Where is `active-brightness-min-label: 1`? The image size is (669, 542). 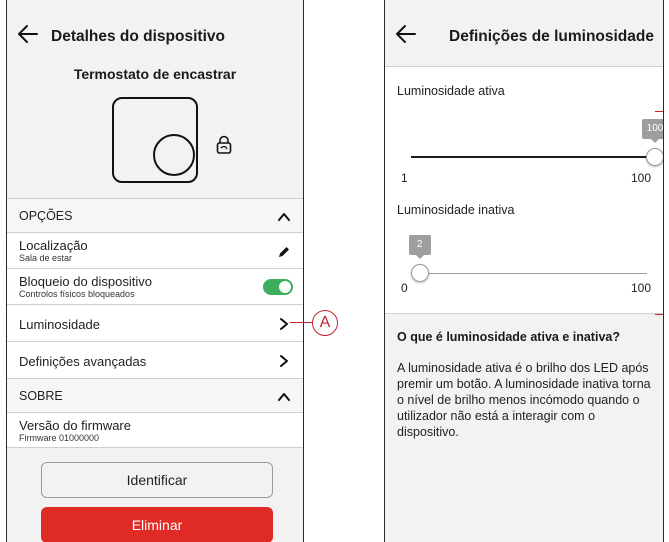 active-brightness-min-label: 1 is located at coordinates (404, 178).